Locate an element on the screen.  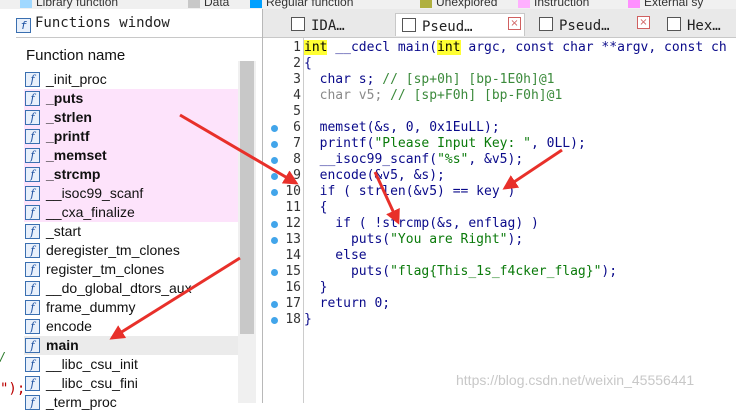
code-line: 8 __isoc99_scanf("%s", &v5); is located at coordinates (499, 160).